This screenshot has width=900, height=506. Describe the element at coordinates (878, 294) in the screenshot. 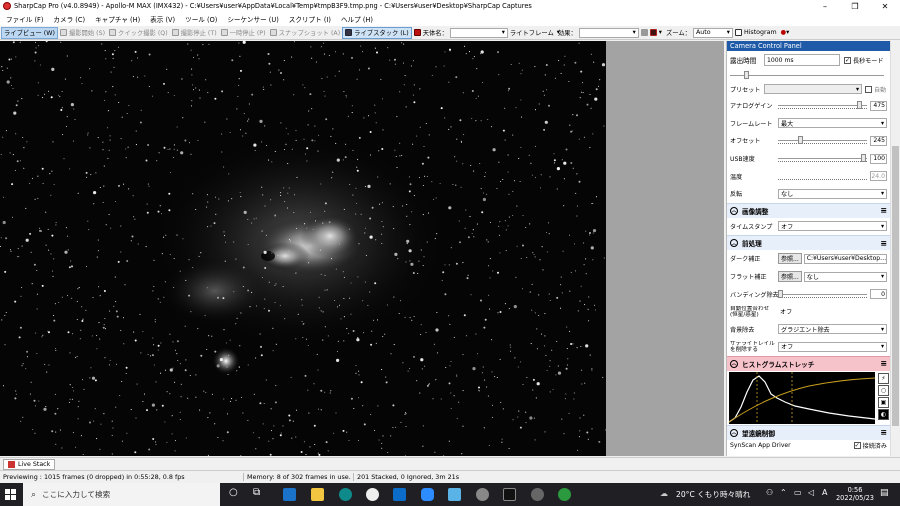

I see `banding-value: 0` at that location.